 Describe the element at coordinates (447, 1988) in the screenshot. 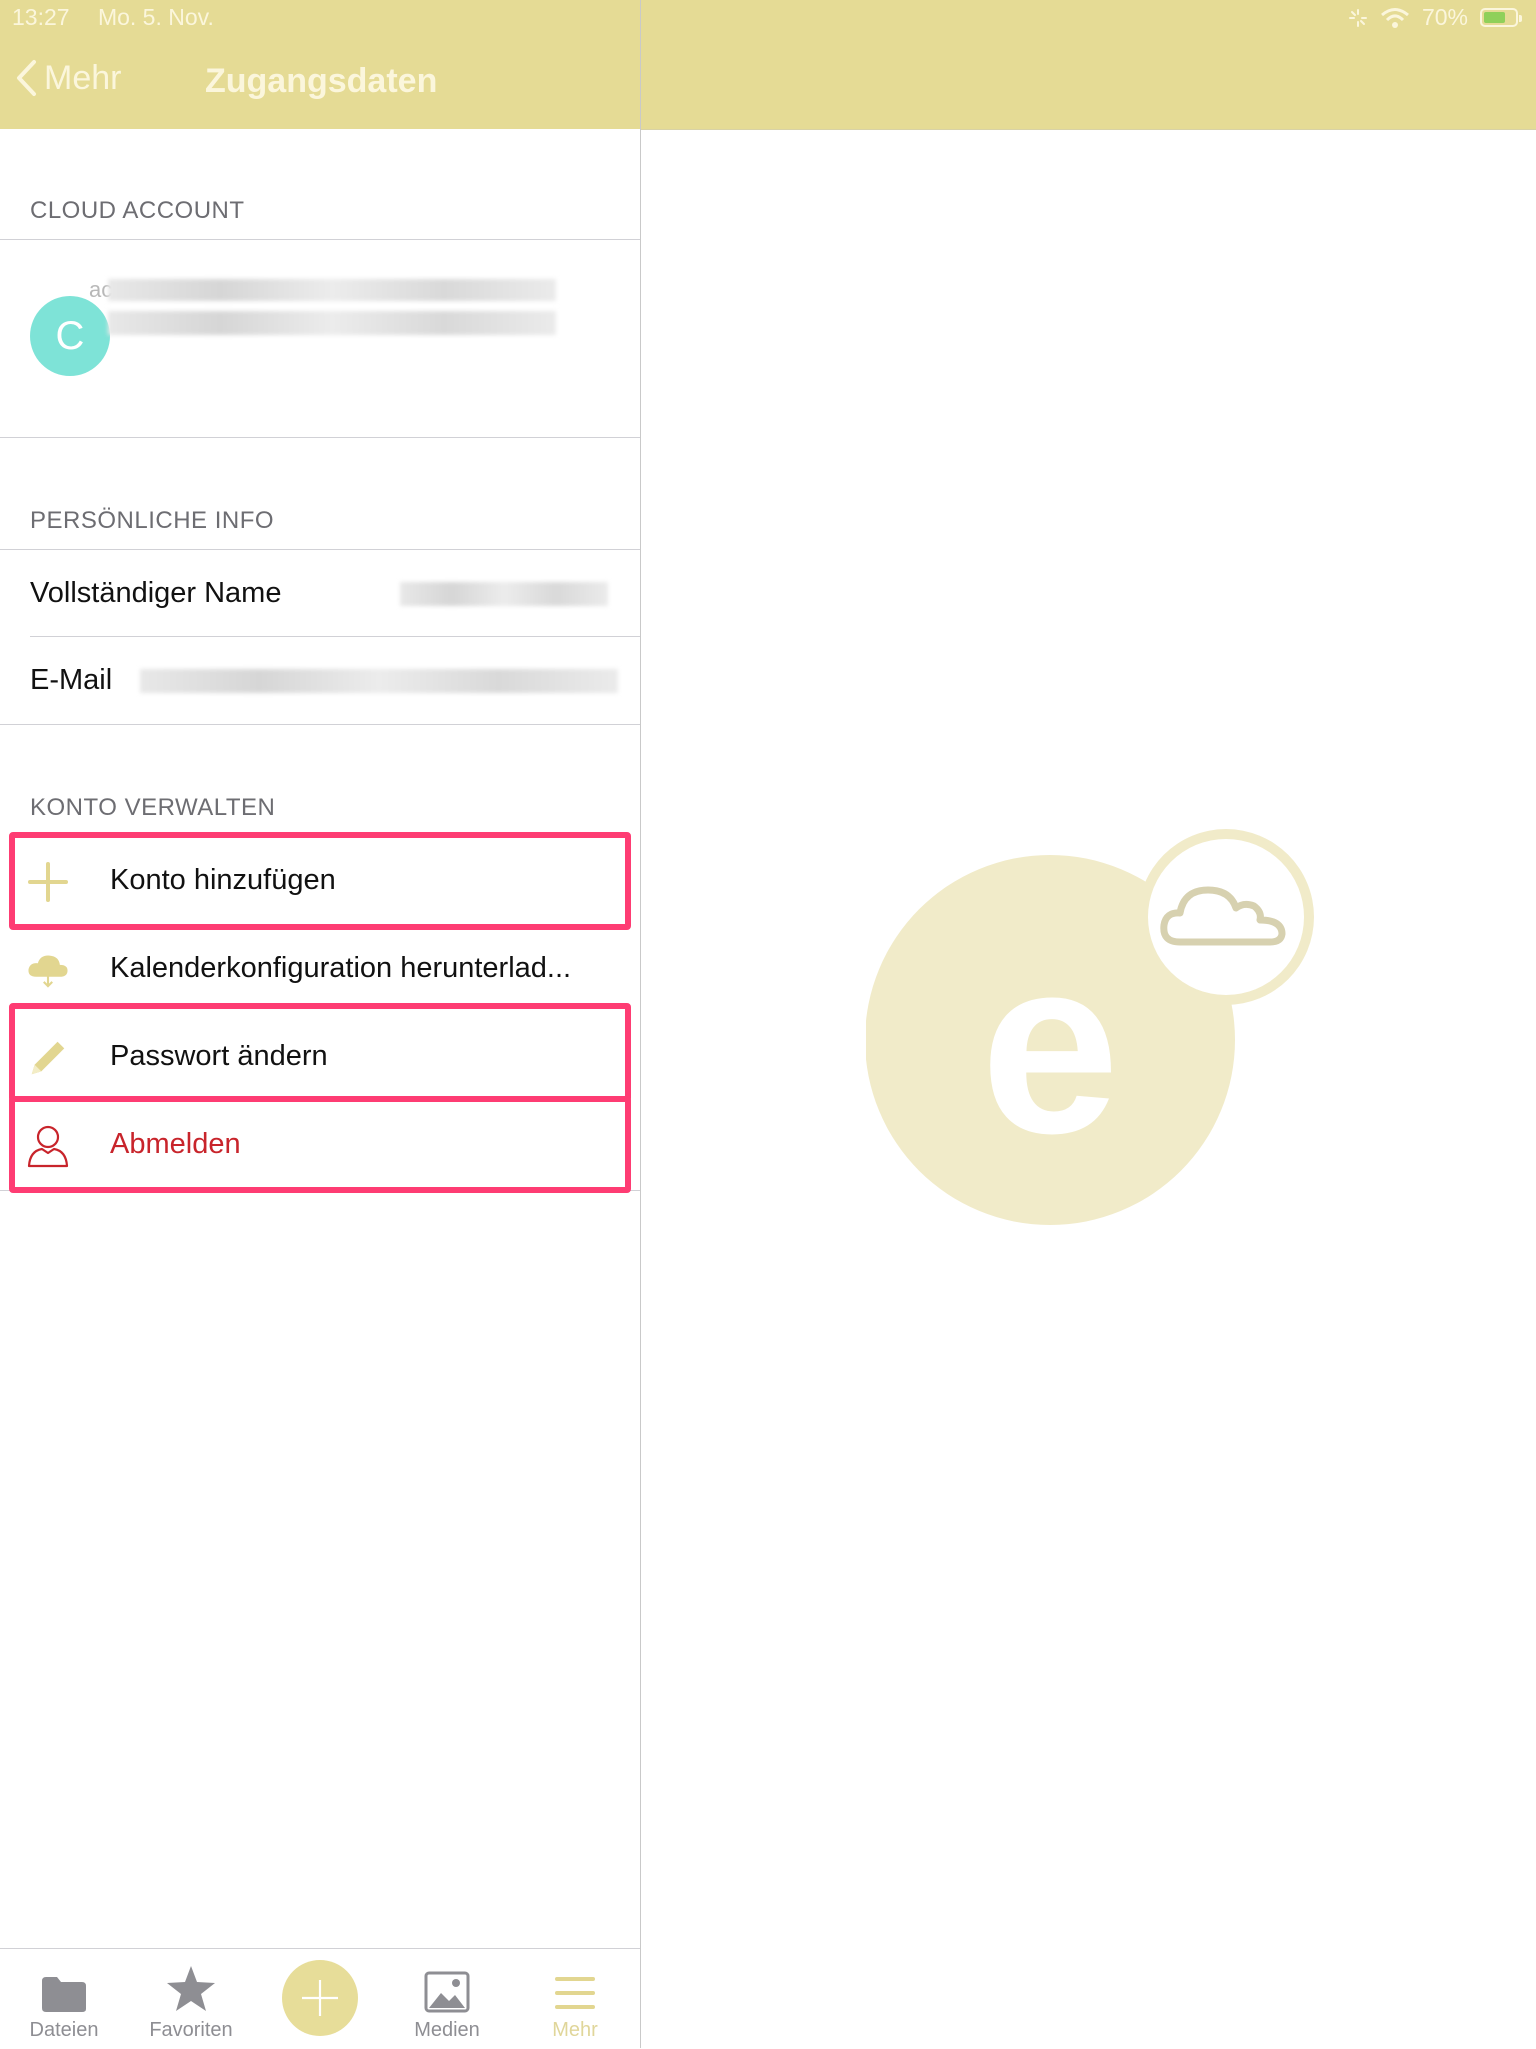

I see `image-icon` at that location.